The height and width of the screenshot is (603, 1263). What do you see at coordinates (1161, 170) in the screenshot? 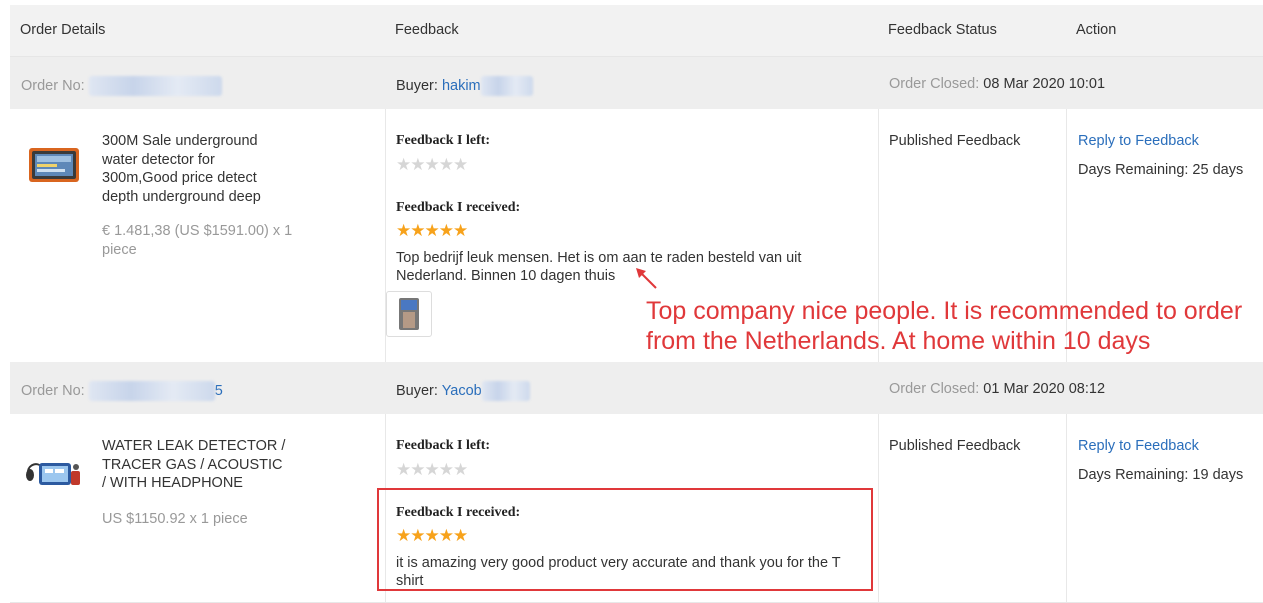
I see `days-remaining: Days Remaining: 25 days` at bounding box center [1161, 170].